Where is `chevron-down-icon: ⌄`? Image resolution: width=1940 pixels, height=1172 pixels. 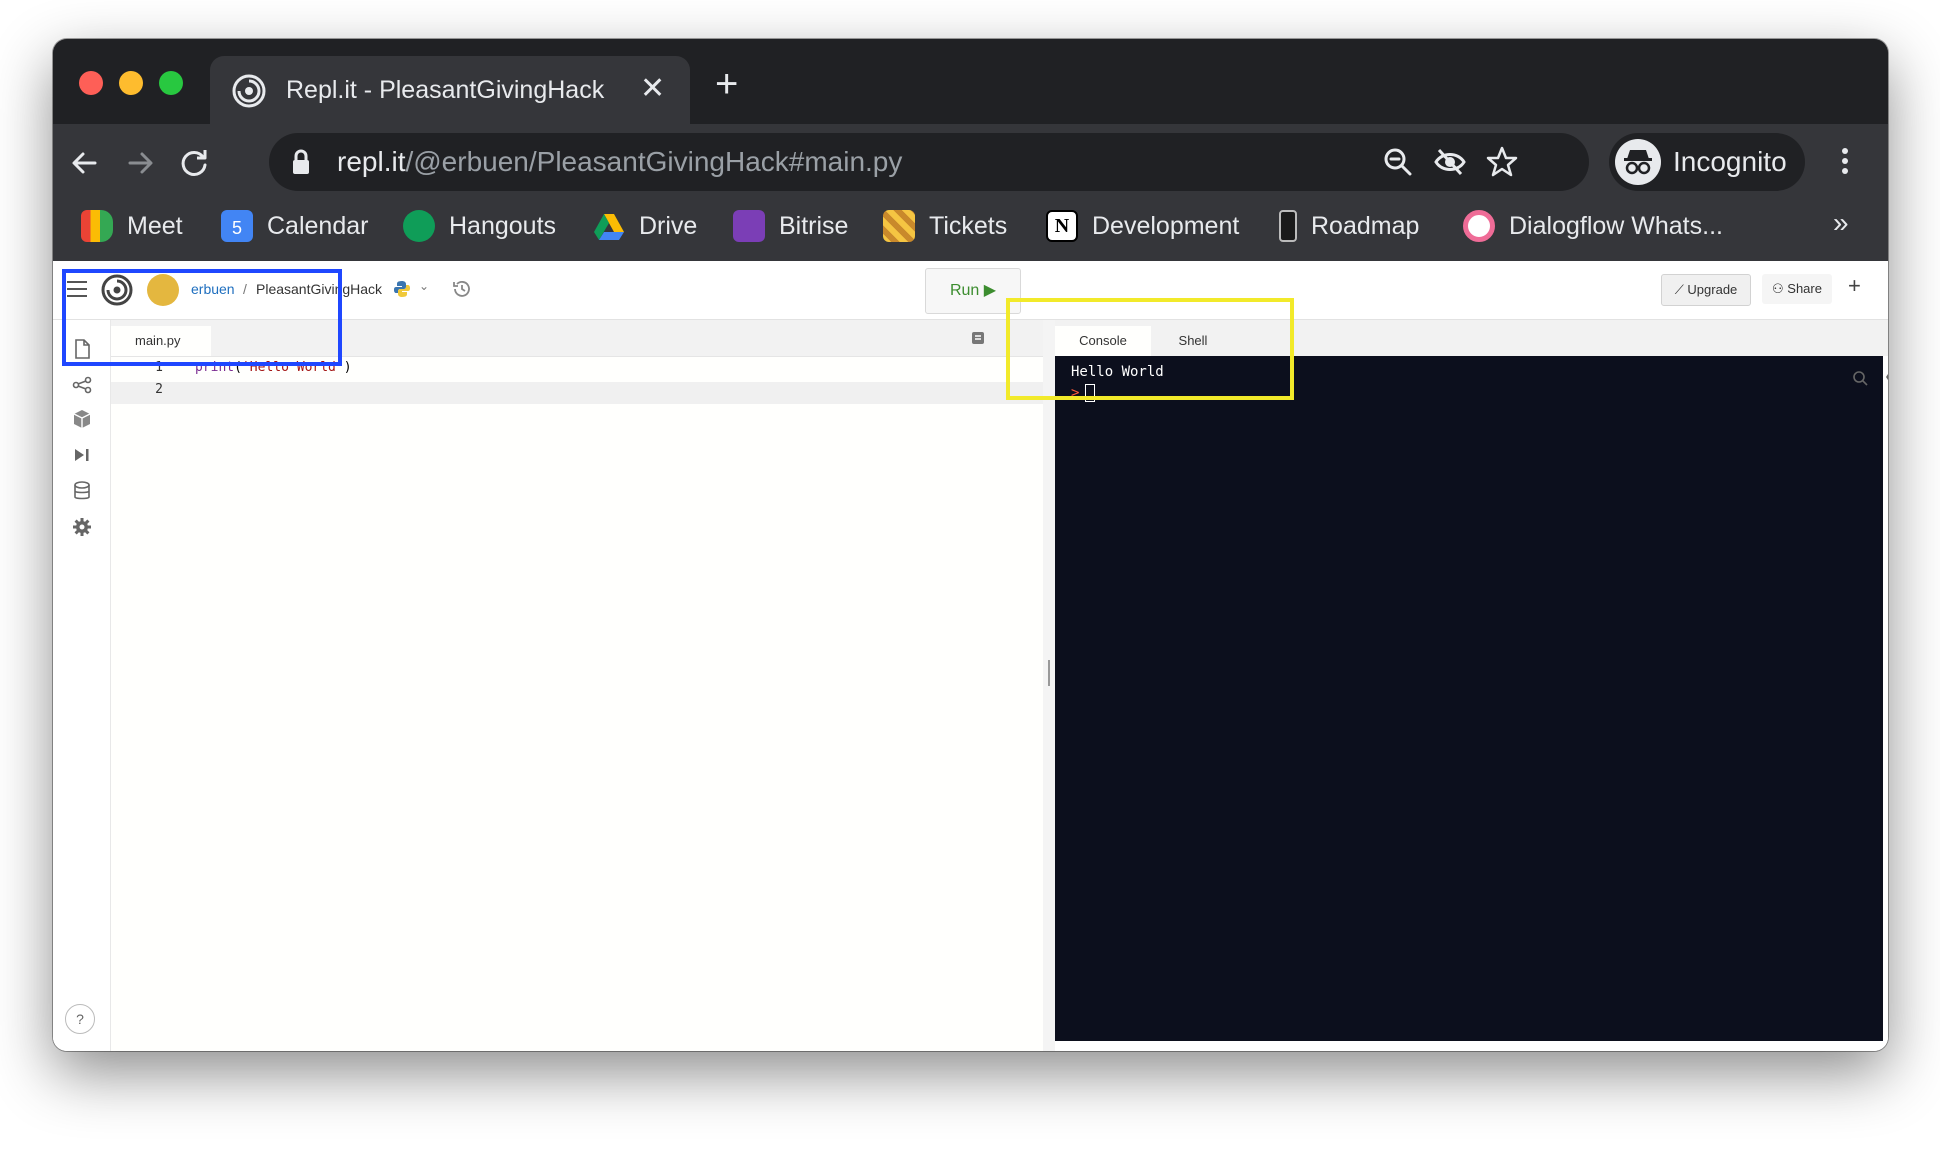 chevron-down-icon: ⌄ is located at coordinates (424, 286).